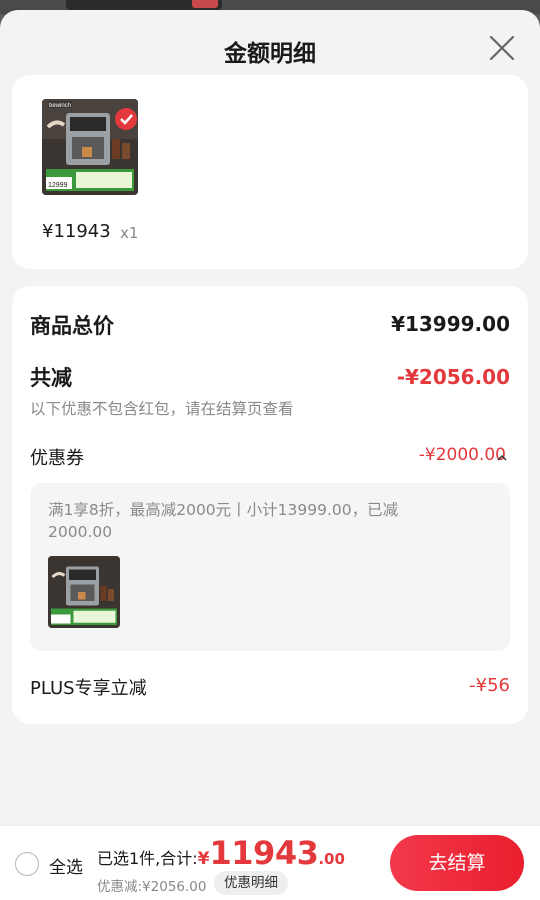 The image size is (540, 900). What do you see at coordinates (72, 326) in the screenshot?
I see `total-price-label: 商品总价` at bounding box center [72, 326].